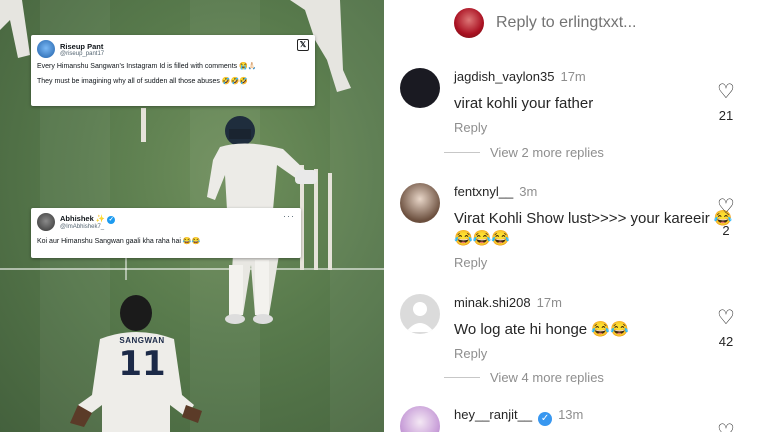 The image size is (768, 432). I want to click on x-logo-icon: 𝕏, so click(303, 45).